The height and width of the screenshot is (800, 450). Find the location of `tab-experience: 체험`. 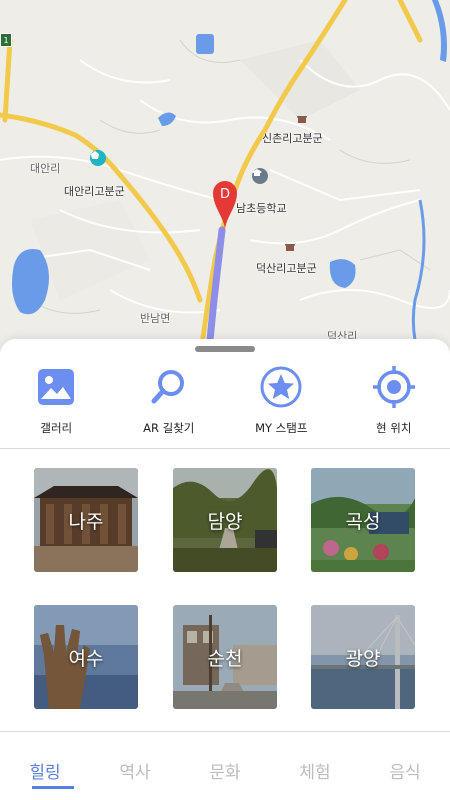

tab-experience: 체험 is located at coordinates (315, 773).